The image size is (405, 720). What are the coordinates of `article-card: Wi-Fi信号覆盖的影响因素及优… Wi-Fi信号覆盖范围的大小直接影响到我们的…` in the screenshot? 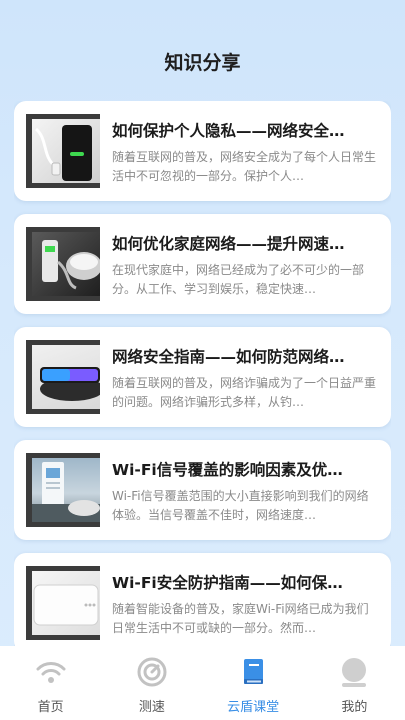 It's located at (202, 490).